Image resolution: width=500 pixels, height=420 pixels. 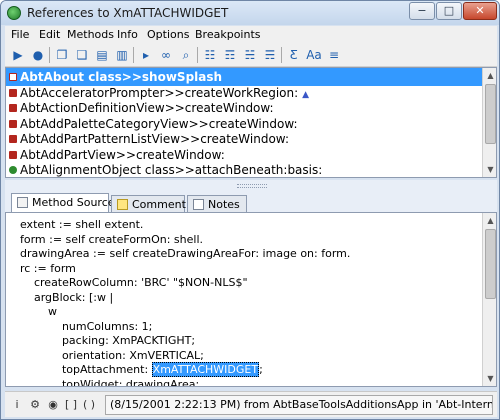 I want to click on debug-icon: ⚙, so click(x=35, y=405).